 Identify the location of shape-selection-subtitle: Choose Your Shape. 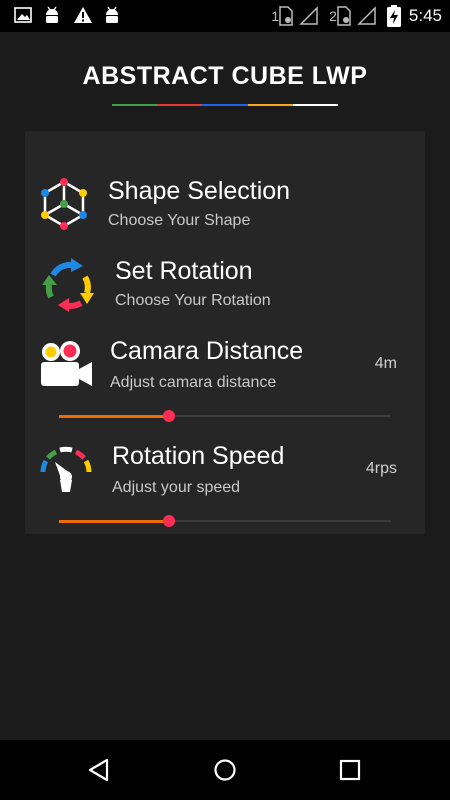
(179, 220).